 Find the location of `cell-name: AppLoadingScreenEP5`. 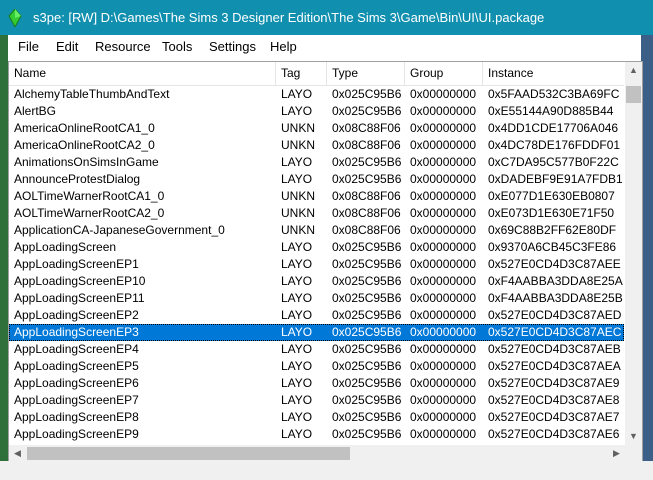

cell-name: AppLoadingScreenEP5 is located at coordinates (76, 366).